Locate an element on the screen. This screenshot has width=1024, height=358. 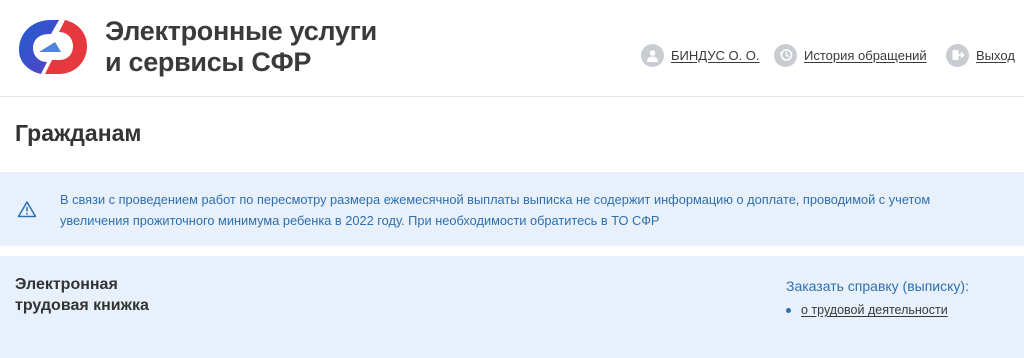
certificate-links: о трудовой деятельности is located at coordinates (867, 310).